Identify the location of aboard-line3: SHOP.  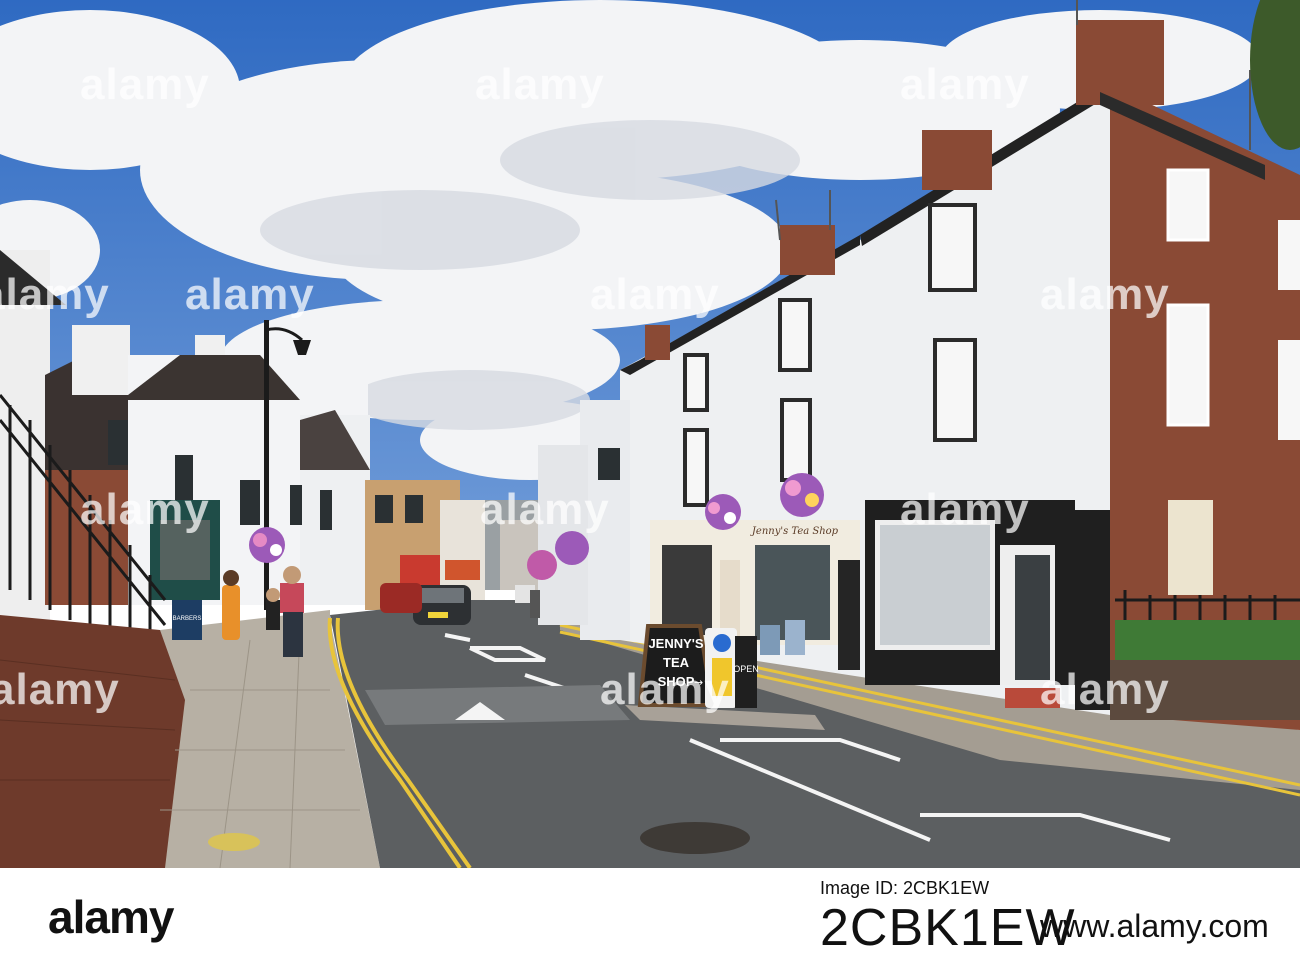
(676, 681).